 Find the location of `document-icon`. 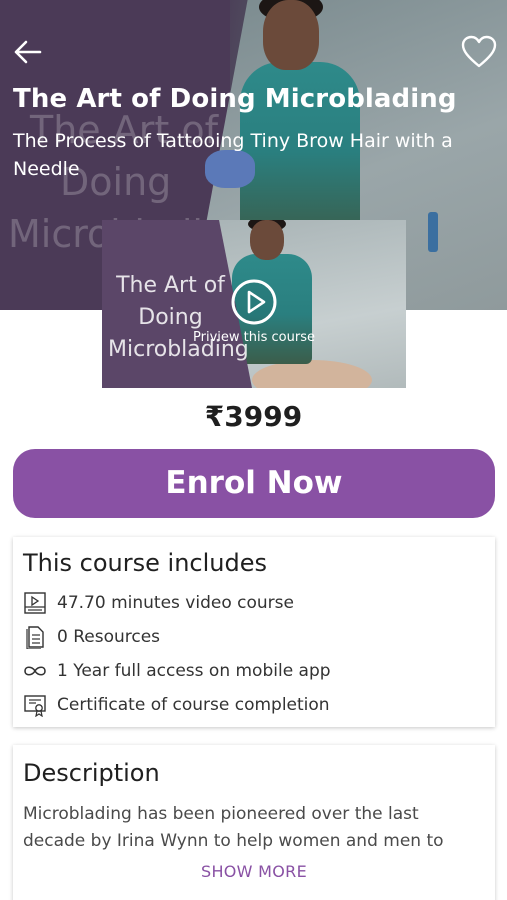

document-icon is located at coordinates (35, 637).